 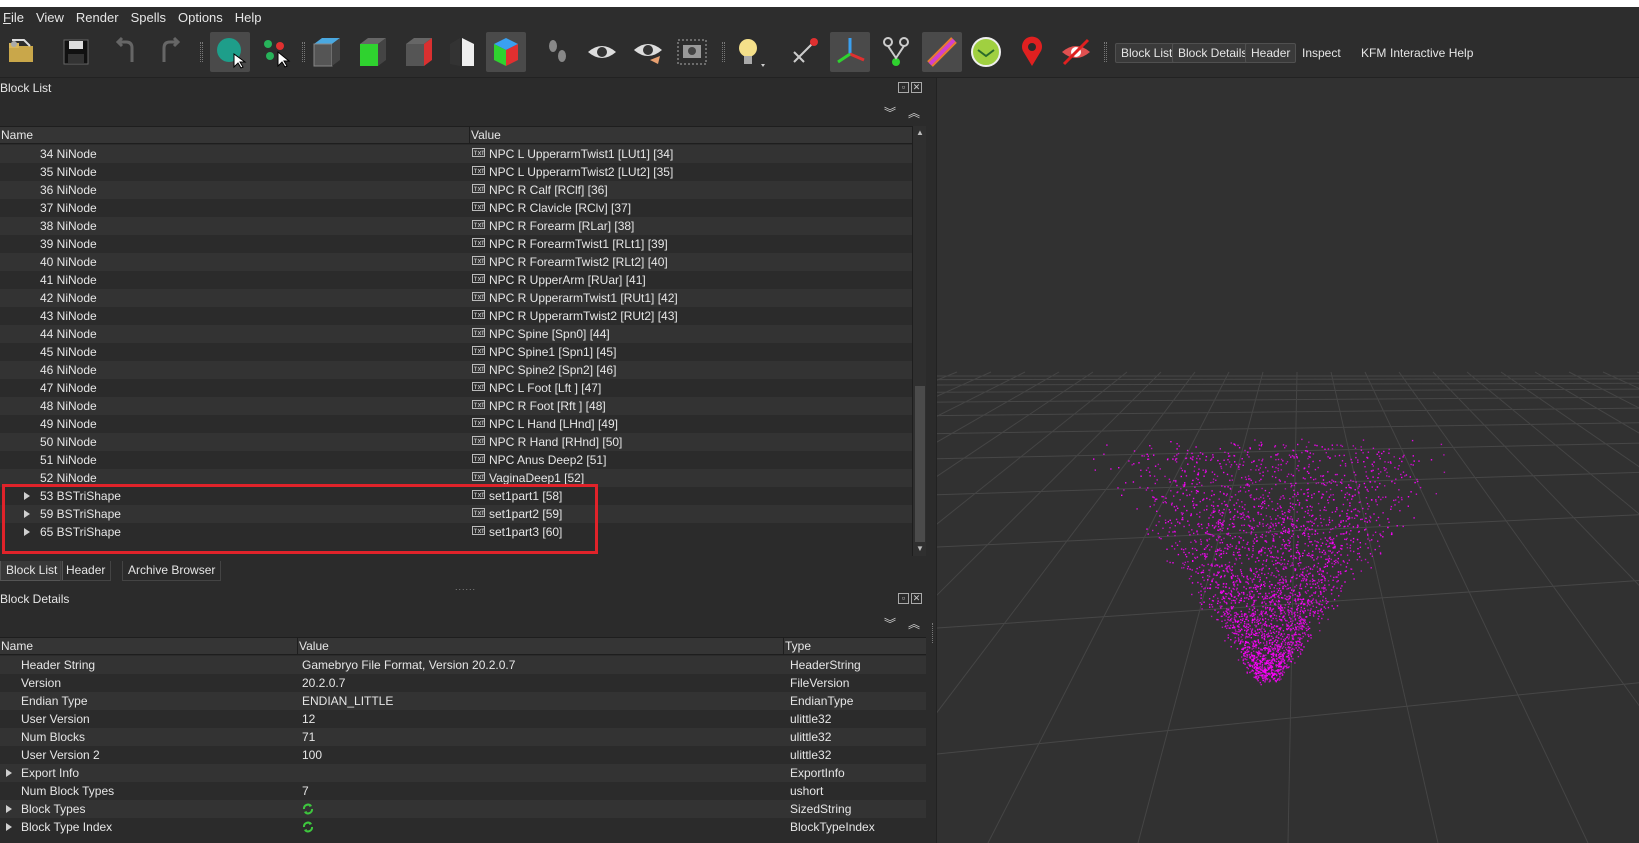 I want to click on toolbar-block-details-button: Block Details, so click(x=1213, y=53).